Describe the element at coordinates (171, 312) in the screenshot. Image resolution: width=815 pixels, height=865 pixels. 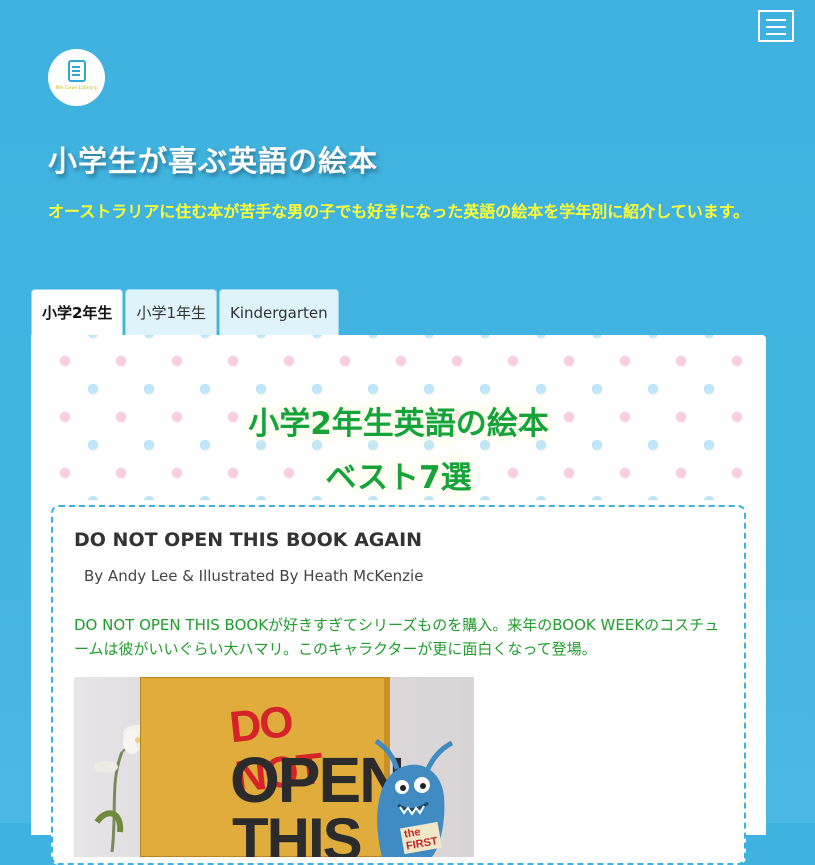
I see `tab-grade1: 小学1年生` at that location.